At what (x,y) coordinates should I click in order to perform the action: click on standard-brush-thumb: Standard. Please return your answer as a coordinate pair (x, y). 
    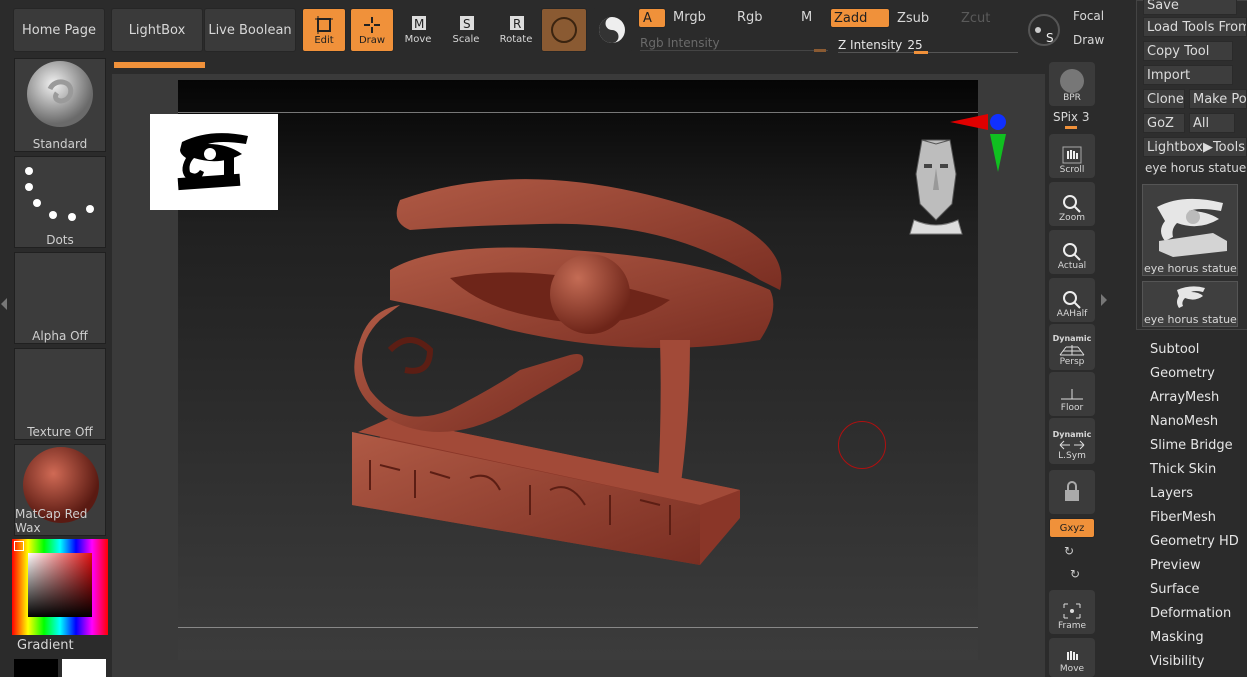
    Looking at the image, I should click on (60, 105).